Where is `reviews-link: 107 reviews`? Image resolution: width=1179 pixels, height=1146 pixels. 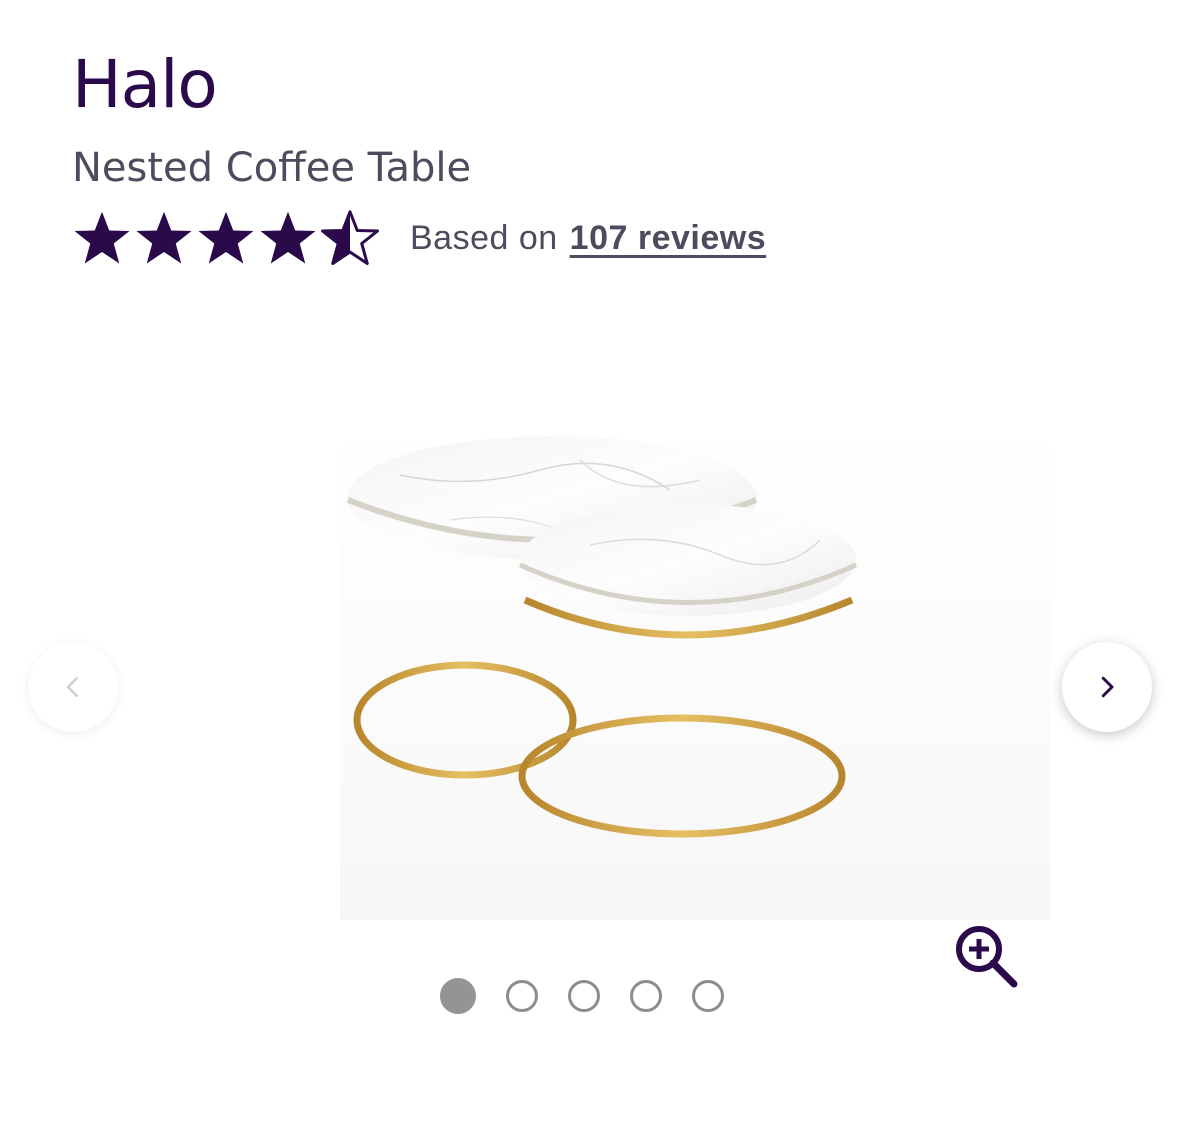 reviews-link: 107 reviews is located at coordinates (668, 238).